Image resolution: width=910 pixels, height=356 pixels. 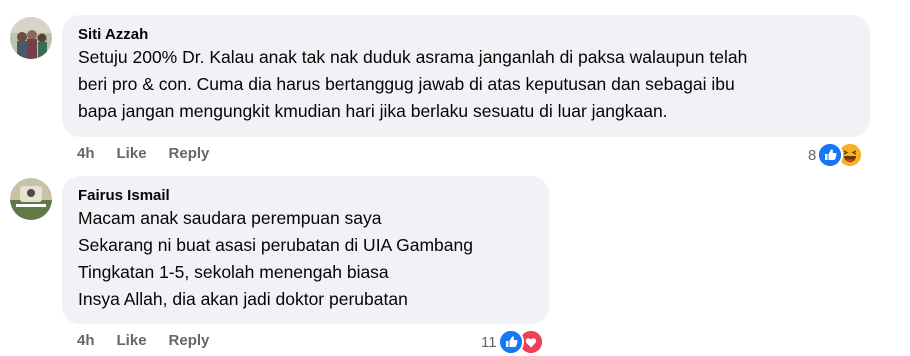 I want to click on reaction-count: 8, so click(x=812, y=155).